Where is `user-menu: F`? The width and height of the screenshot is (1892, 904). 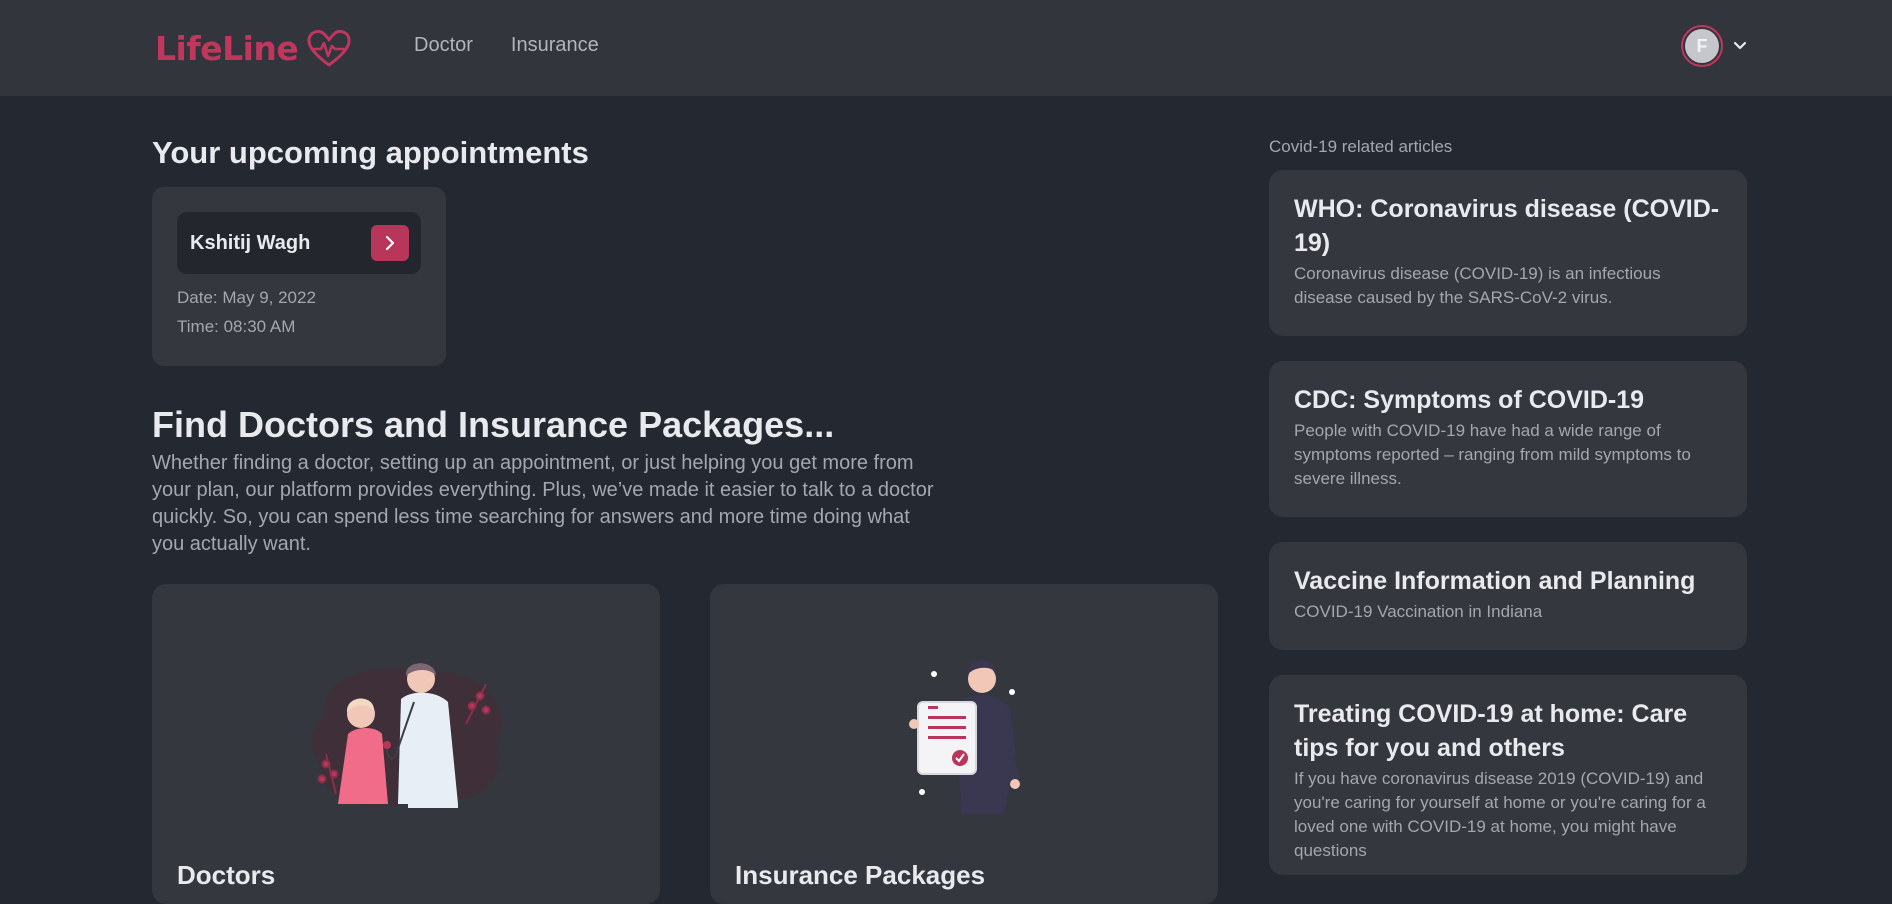
user-menu: F is located at coordinates (1714, 46).